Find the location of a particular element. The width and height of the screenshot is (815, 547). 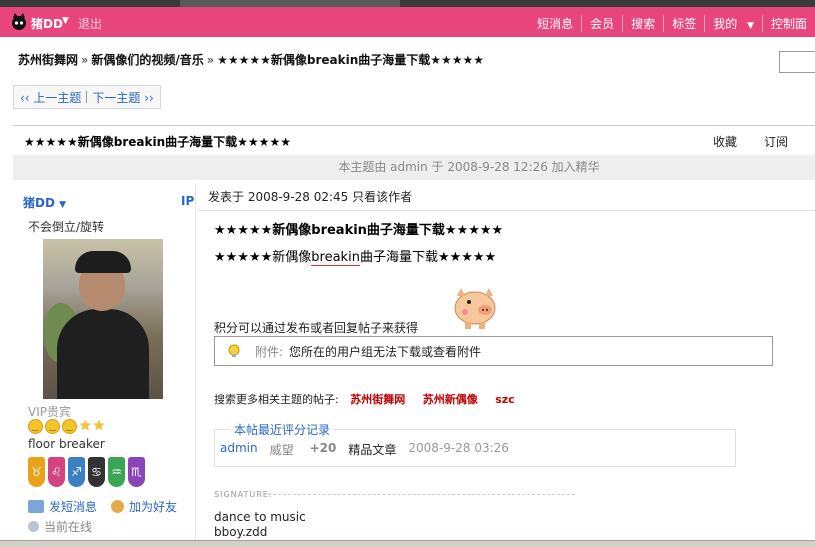

author-name-label: 猪DD is located at coordinates (39, 203).